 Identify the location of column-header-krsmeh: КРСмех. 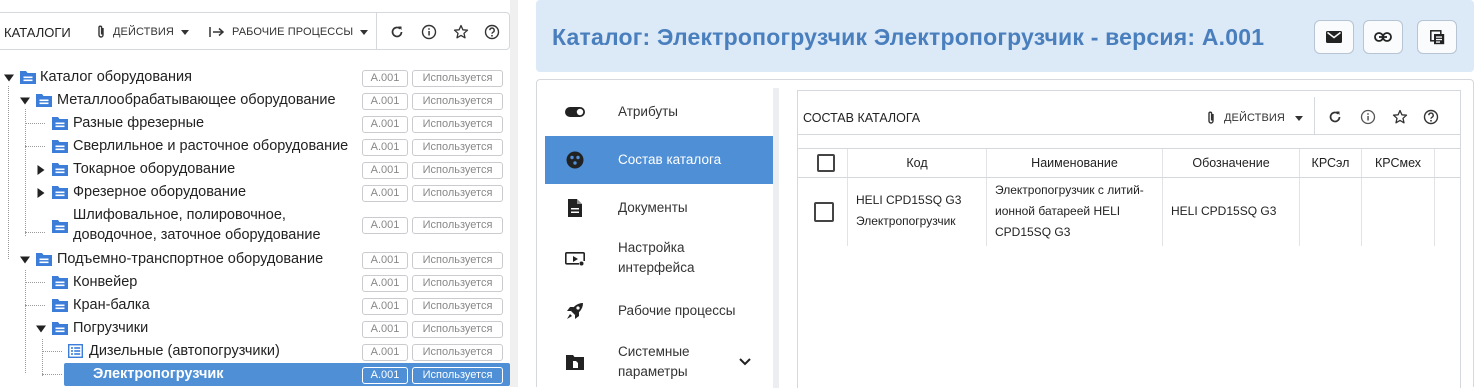
(1398, 163).